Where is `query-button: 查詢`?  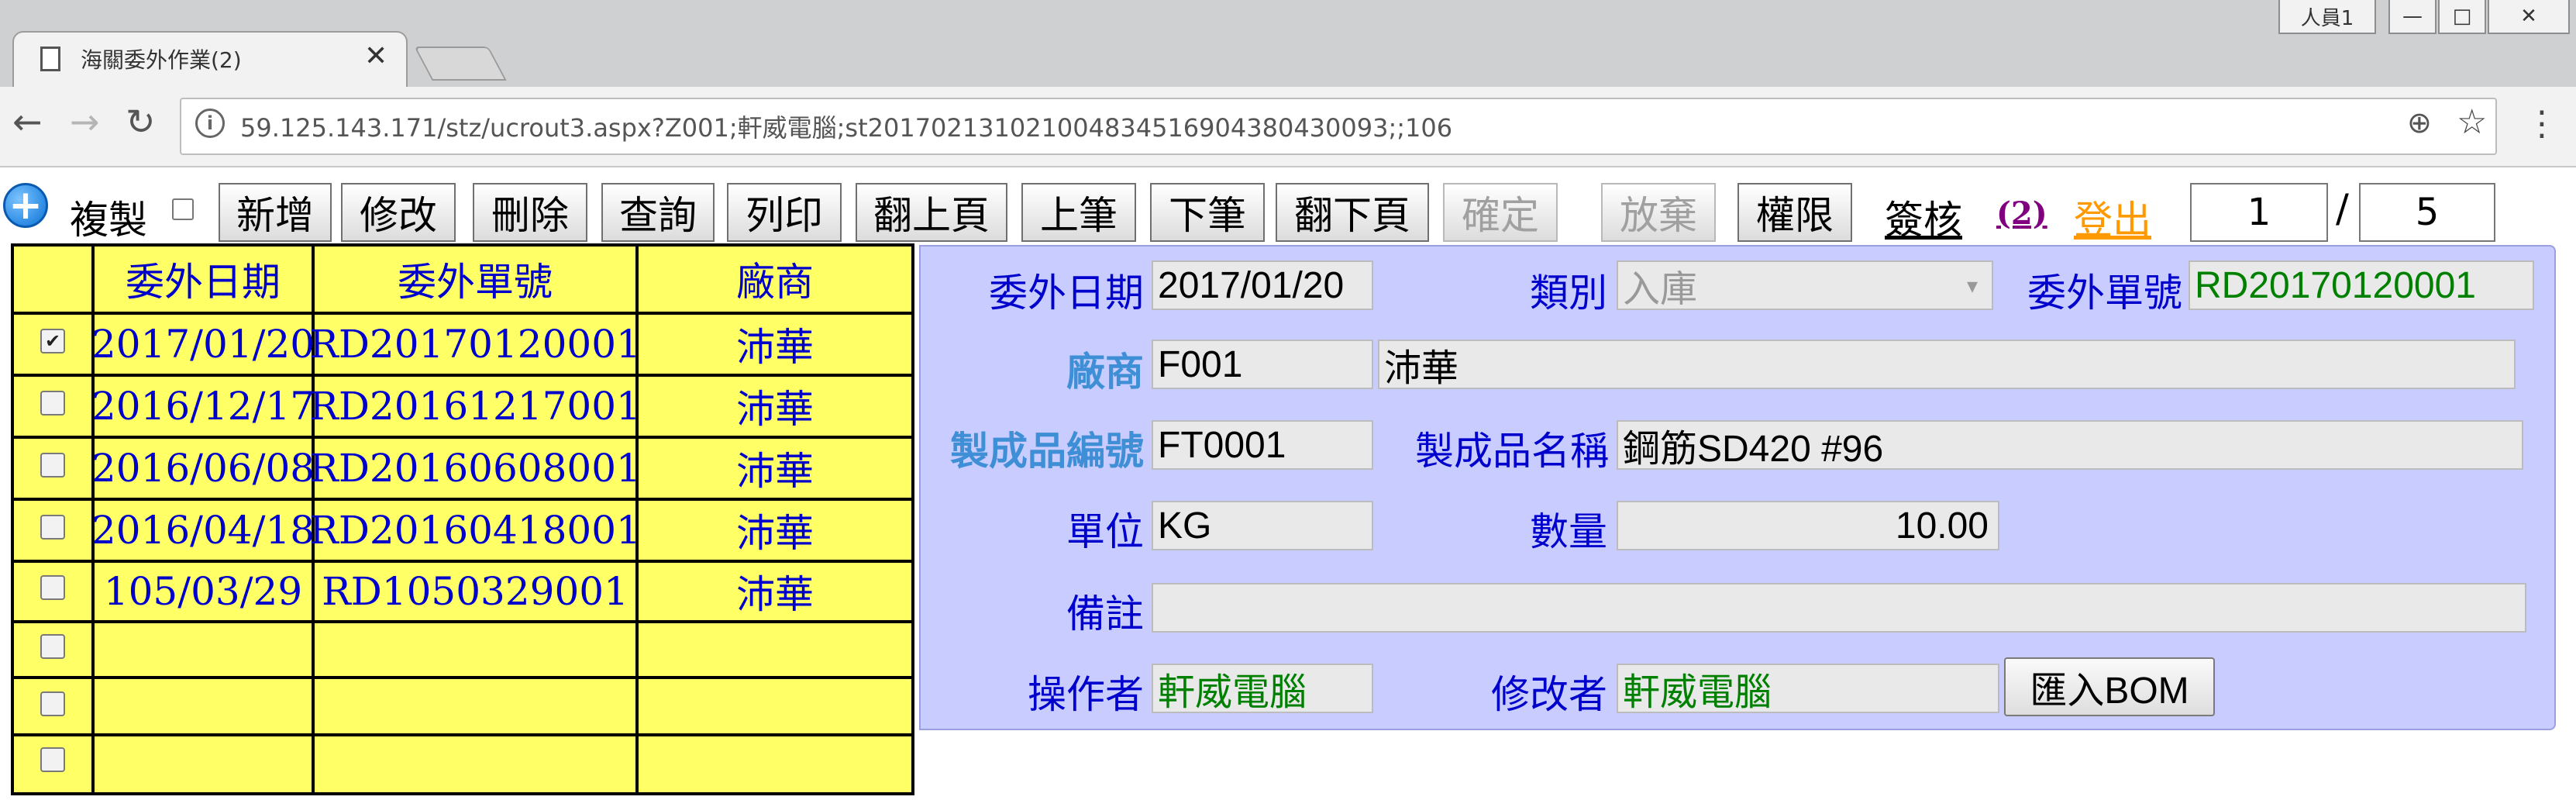 query-button: 查詢 is located at coordinates (658, 212).